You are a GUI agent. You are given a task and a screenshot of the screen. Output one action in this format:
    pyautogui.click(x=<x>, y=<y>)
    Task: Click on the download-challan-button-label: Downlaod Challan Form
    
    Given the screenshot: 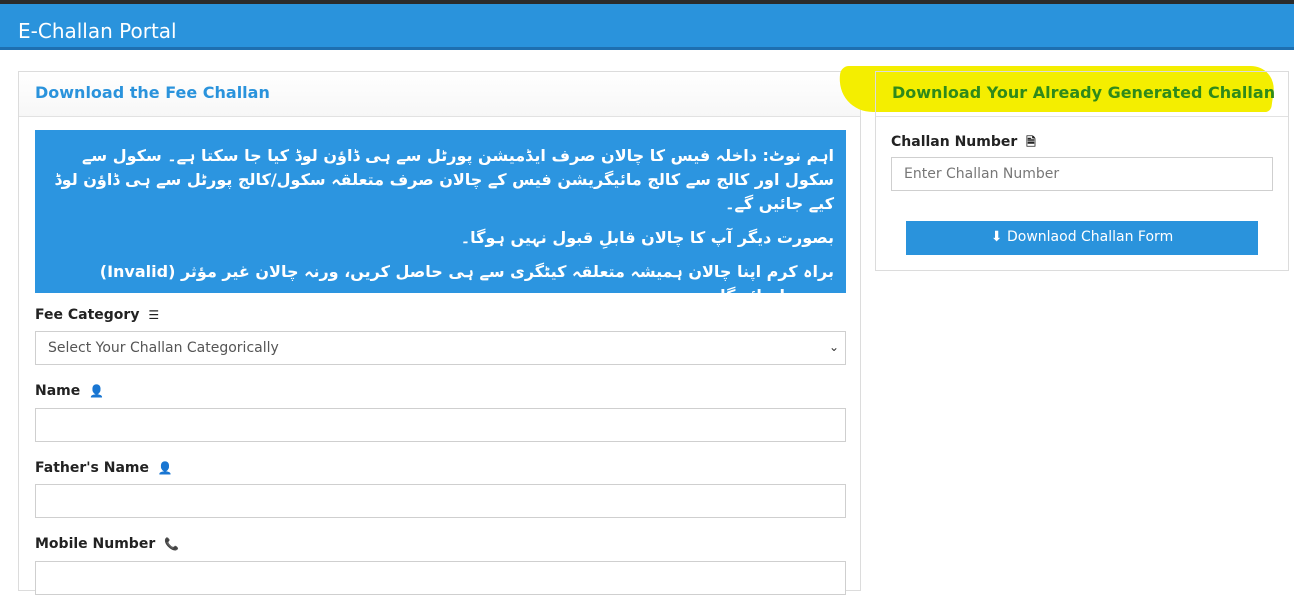 What is the action you would take?
    pyautogui.click(x=1090, y=237)
    